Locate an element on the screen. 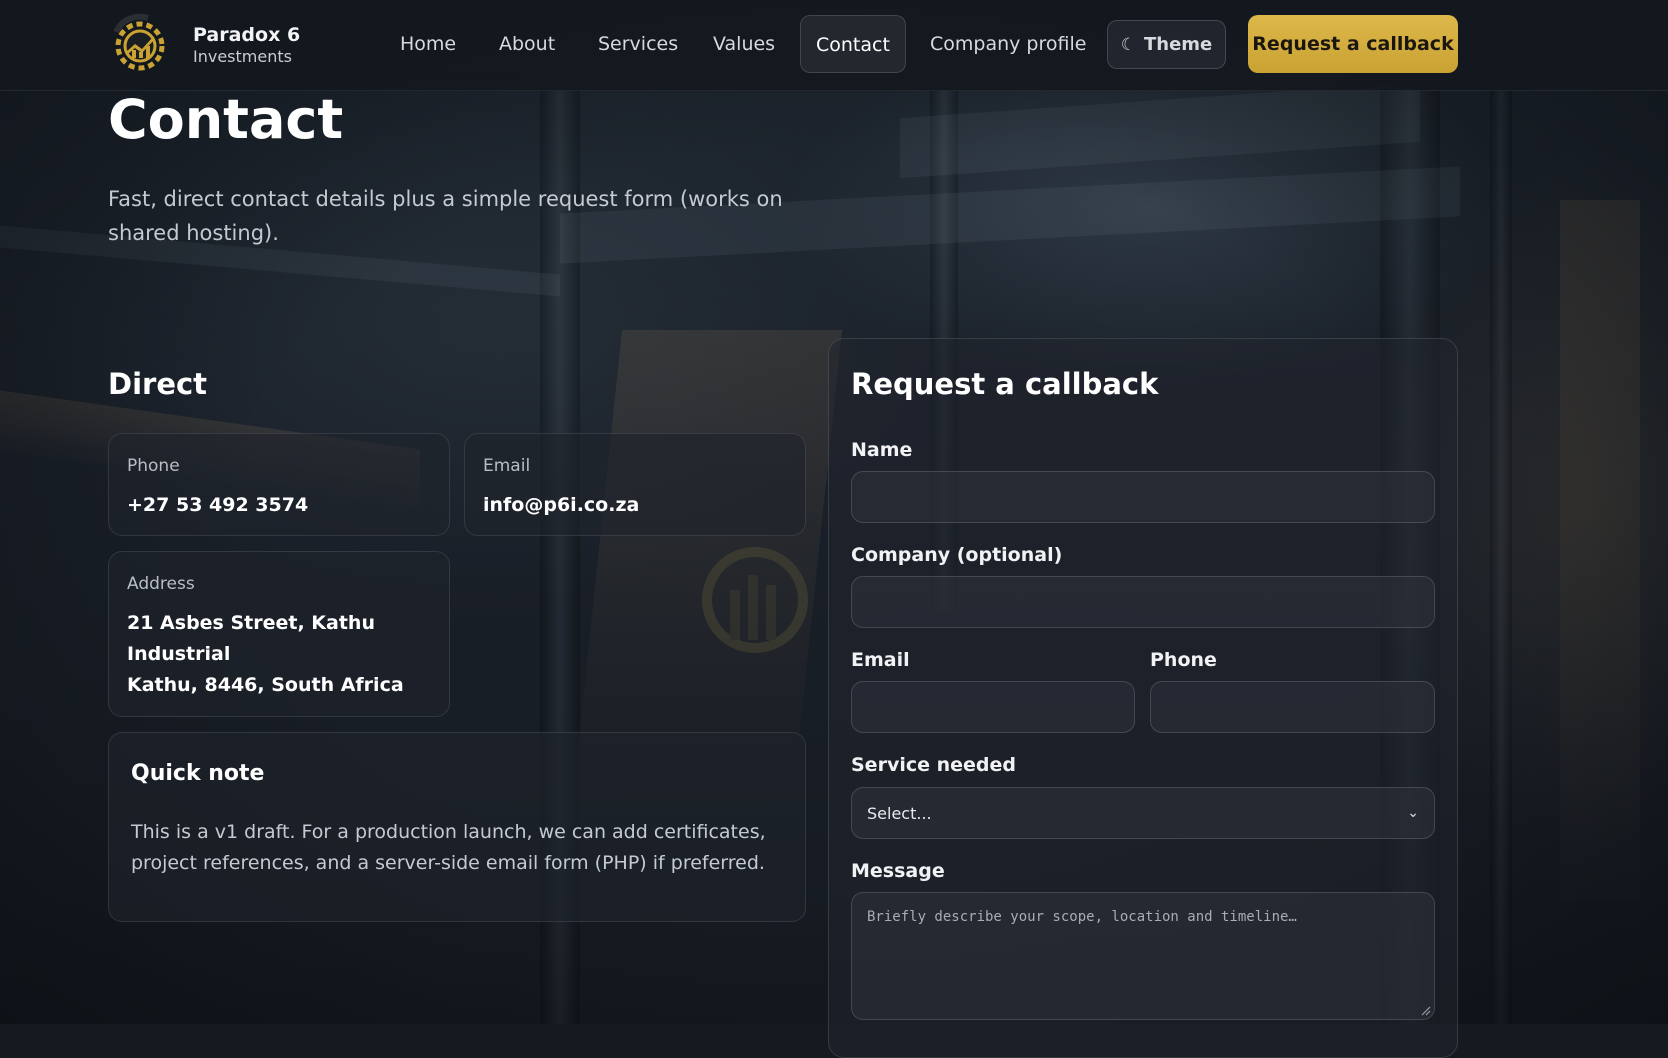 The image size is (1668, 1058). nav-contact: Contact is located at coordinates (853, 44).